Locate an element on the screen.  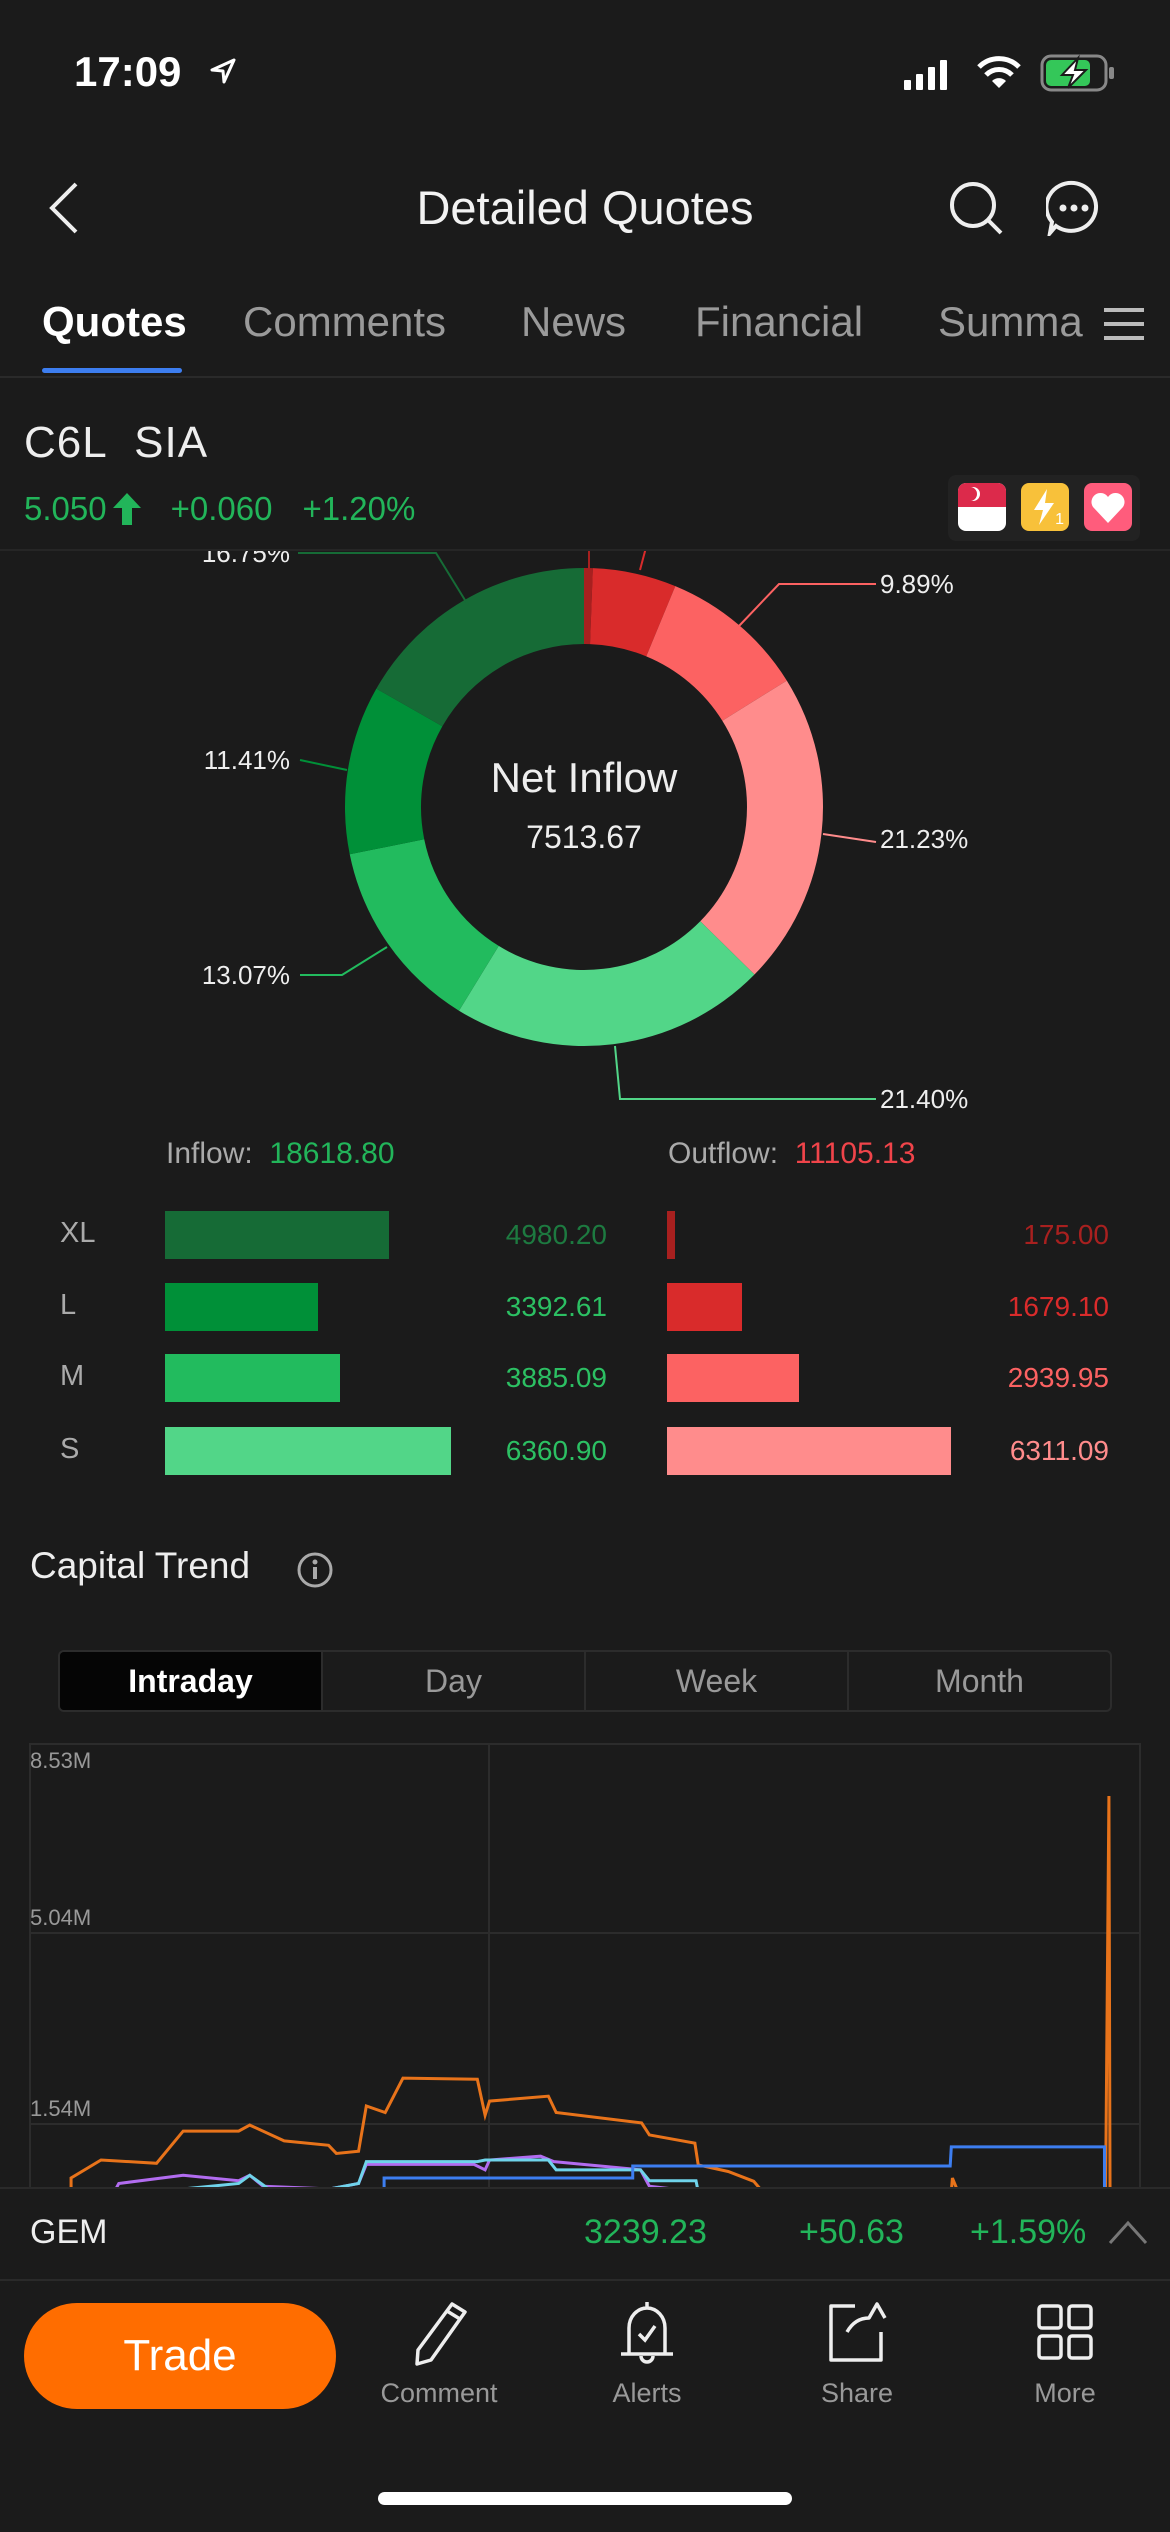
label-s-outflow: 21.23% is located at coordinates (924, 839).